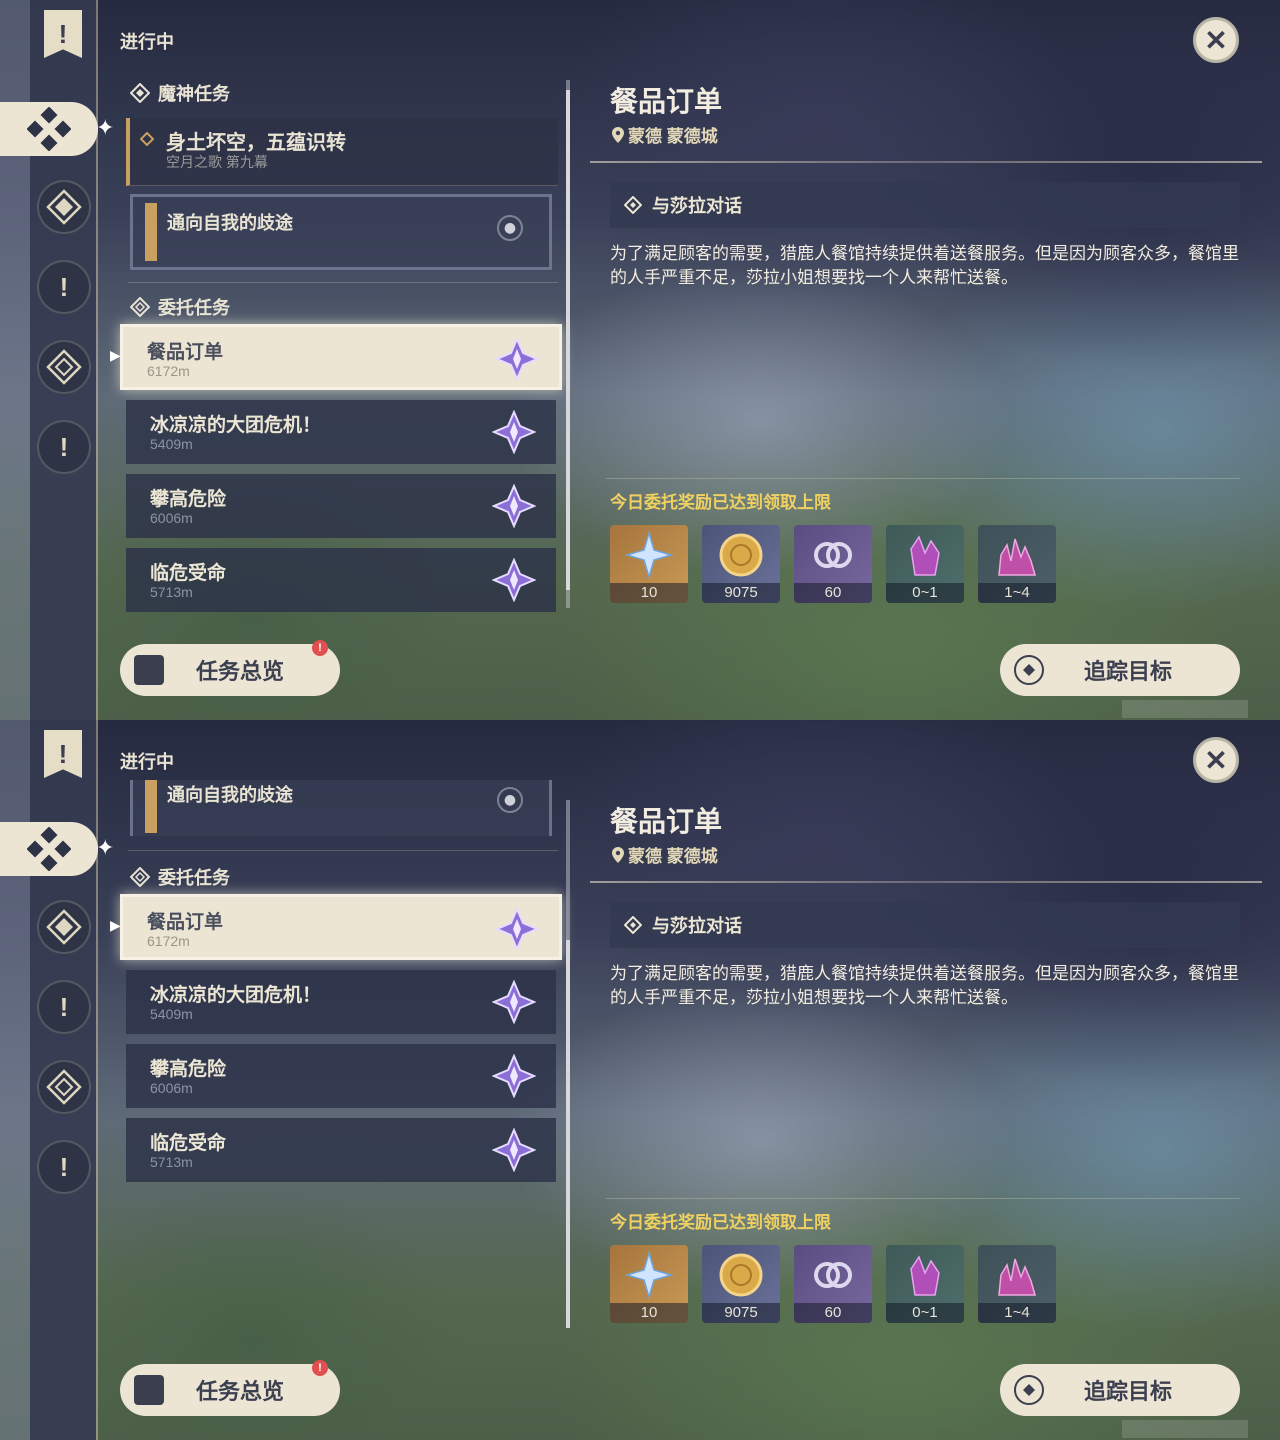 The height and width of the screenshot is (1440, 1280). What do you see at coordinates (236, 995) in the screenshot?
I see `quest-name: 冰凉凉的大团危机！` at bounding box center [236, 995].